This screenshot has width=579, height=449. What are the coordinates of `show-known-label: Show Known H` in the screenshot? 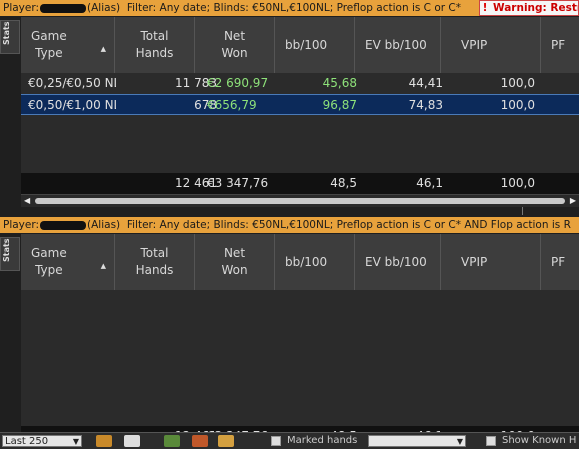 It's located at (539, 440).